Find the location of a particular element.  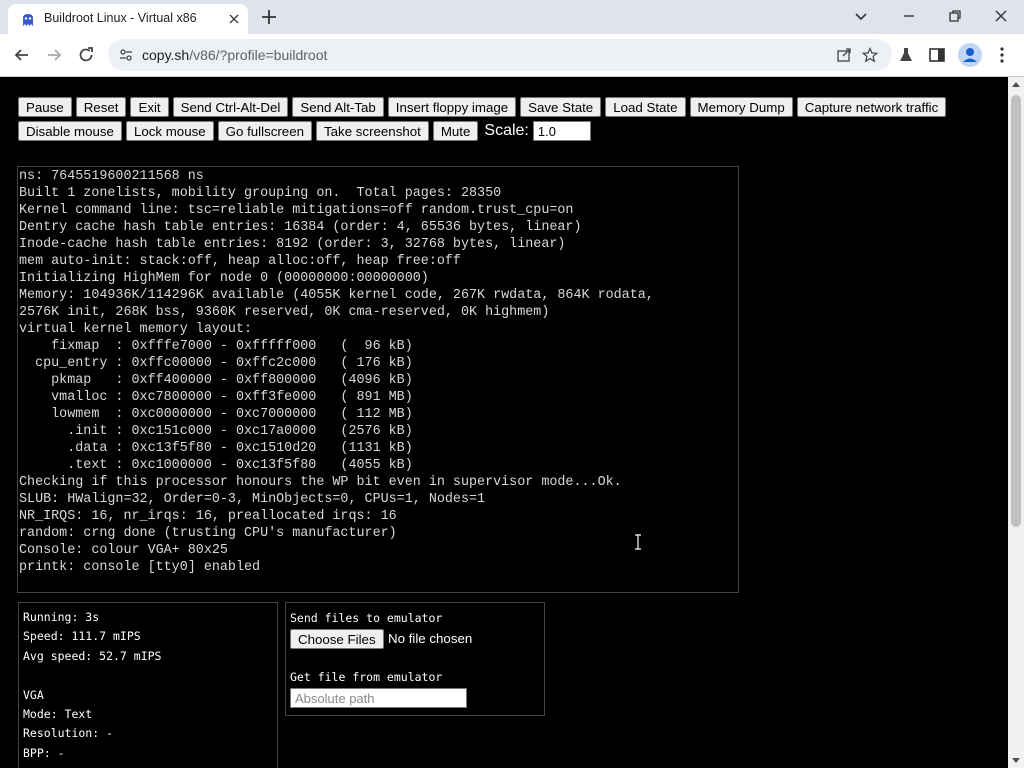

text-cursor-icon is located at coordinates (638, 542).